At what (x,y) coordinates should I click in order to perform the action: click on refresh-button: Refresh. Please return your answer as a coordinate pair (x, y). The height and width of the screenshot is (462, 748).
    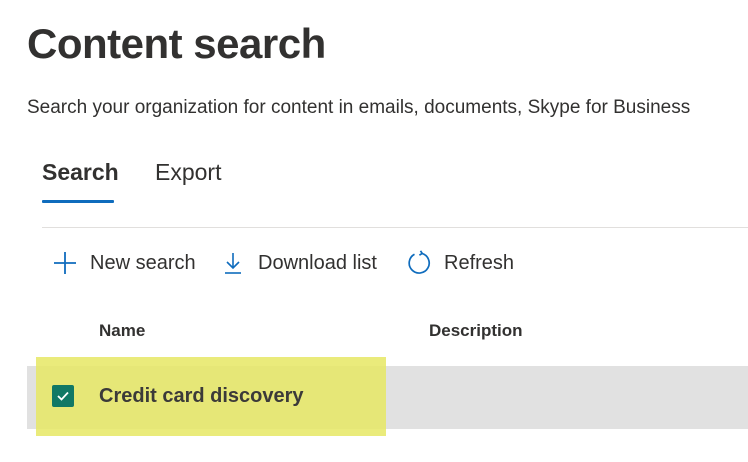
    Looking at the image, I should click on (460, 263).